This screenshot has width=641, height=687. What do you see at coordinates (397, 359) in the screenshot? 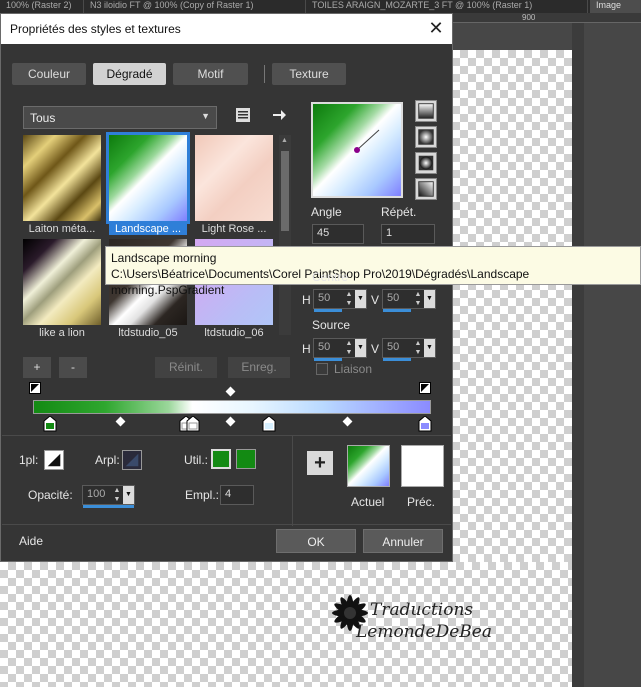
I see `source-v-bar` at bounding box center [397, 359].